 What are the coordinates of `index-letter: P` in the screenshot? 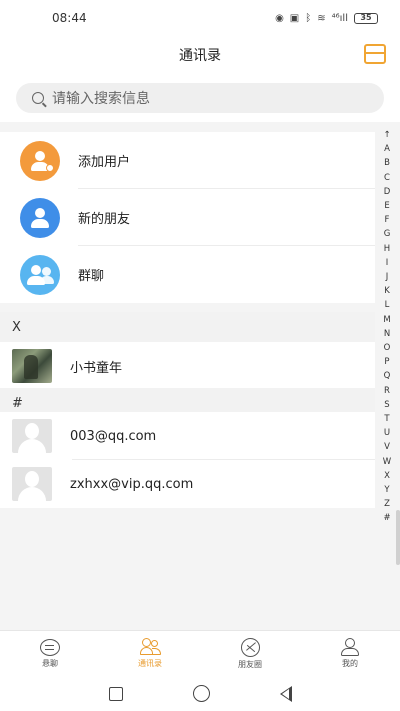 It's located at (386, 362).